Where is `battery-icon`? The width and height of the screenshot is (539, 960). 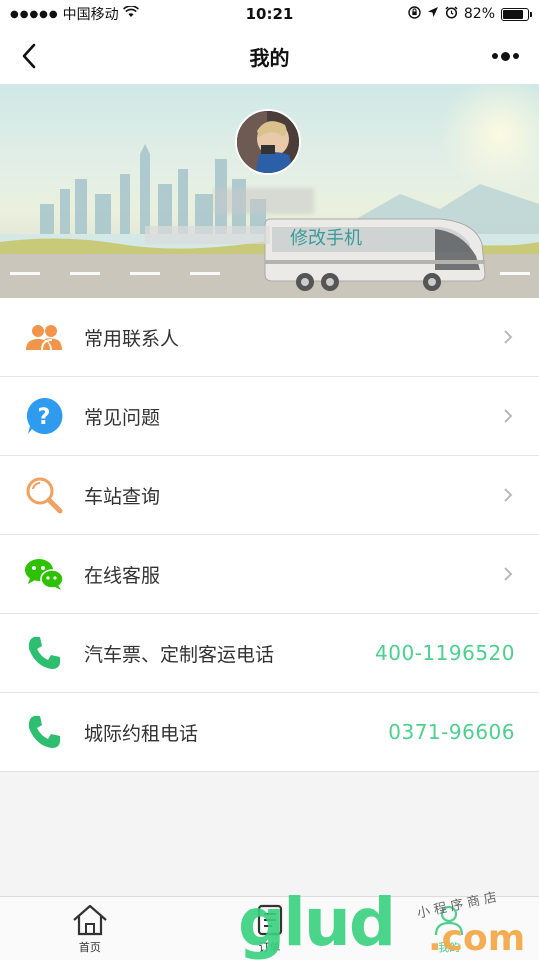
battery-icon is located at coordinates (516, 14).